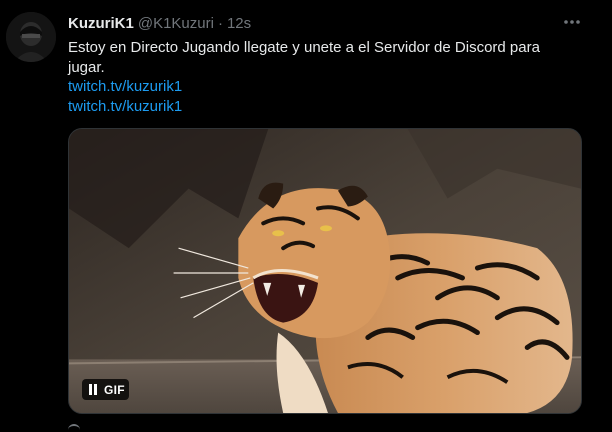 The image size is (612, 432). Describe the element at coordinates (239, 23) in the screenshot. I see `timestamp: 12s` at that location.